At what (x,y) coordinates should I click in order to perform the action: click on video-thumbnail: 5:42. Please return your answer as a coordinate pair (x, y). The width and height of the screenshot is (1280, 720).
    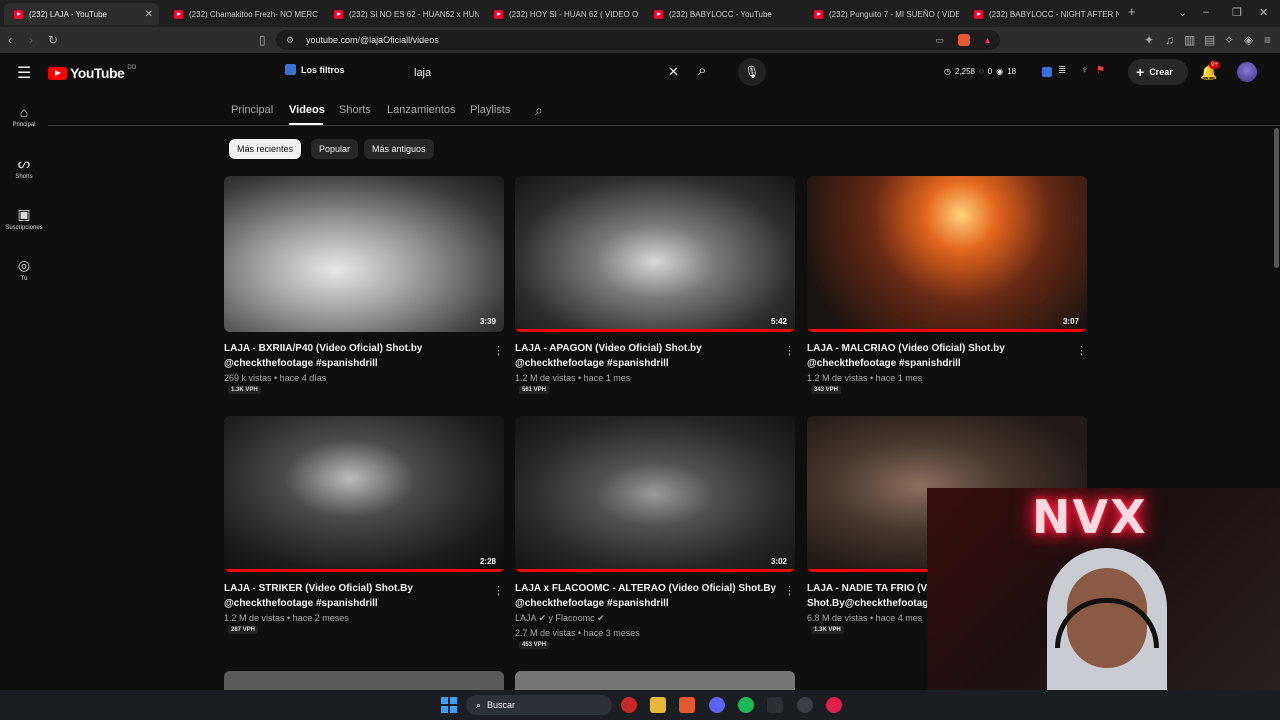
    Looking at the image, I should click on (655, 254).